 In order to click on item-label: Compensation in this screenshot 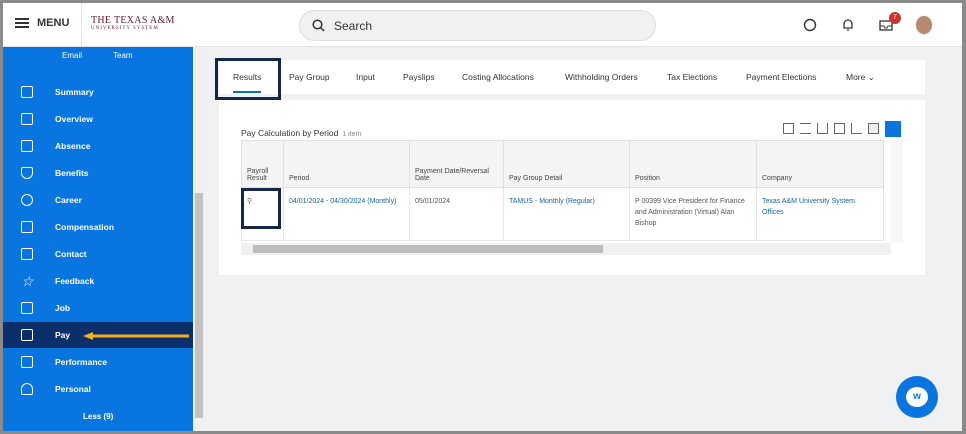, I will do `click(85, 227)`.